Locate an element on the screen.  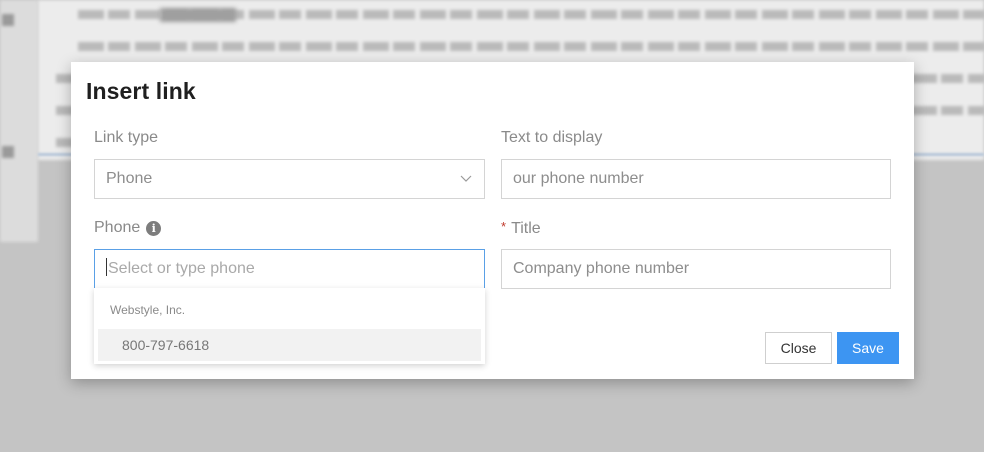
required-marker: * is located at coordinates (504, 226).